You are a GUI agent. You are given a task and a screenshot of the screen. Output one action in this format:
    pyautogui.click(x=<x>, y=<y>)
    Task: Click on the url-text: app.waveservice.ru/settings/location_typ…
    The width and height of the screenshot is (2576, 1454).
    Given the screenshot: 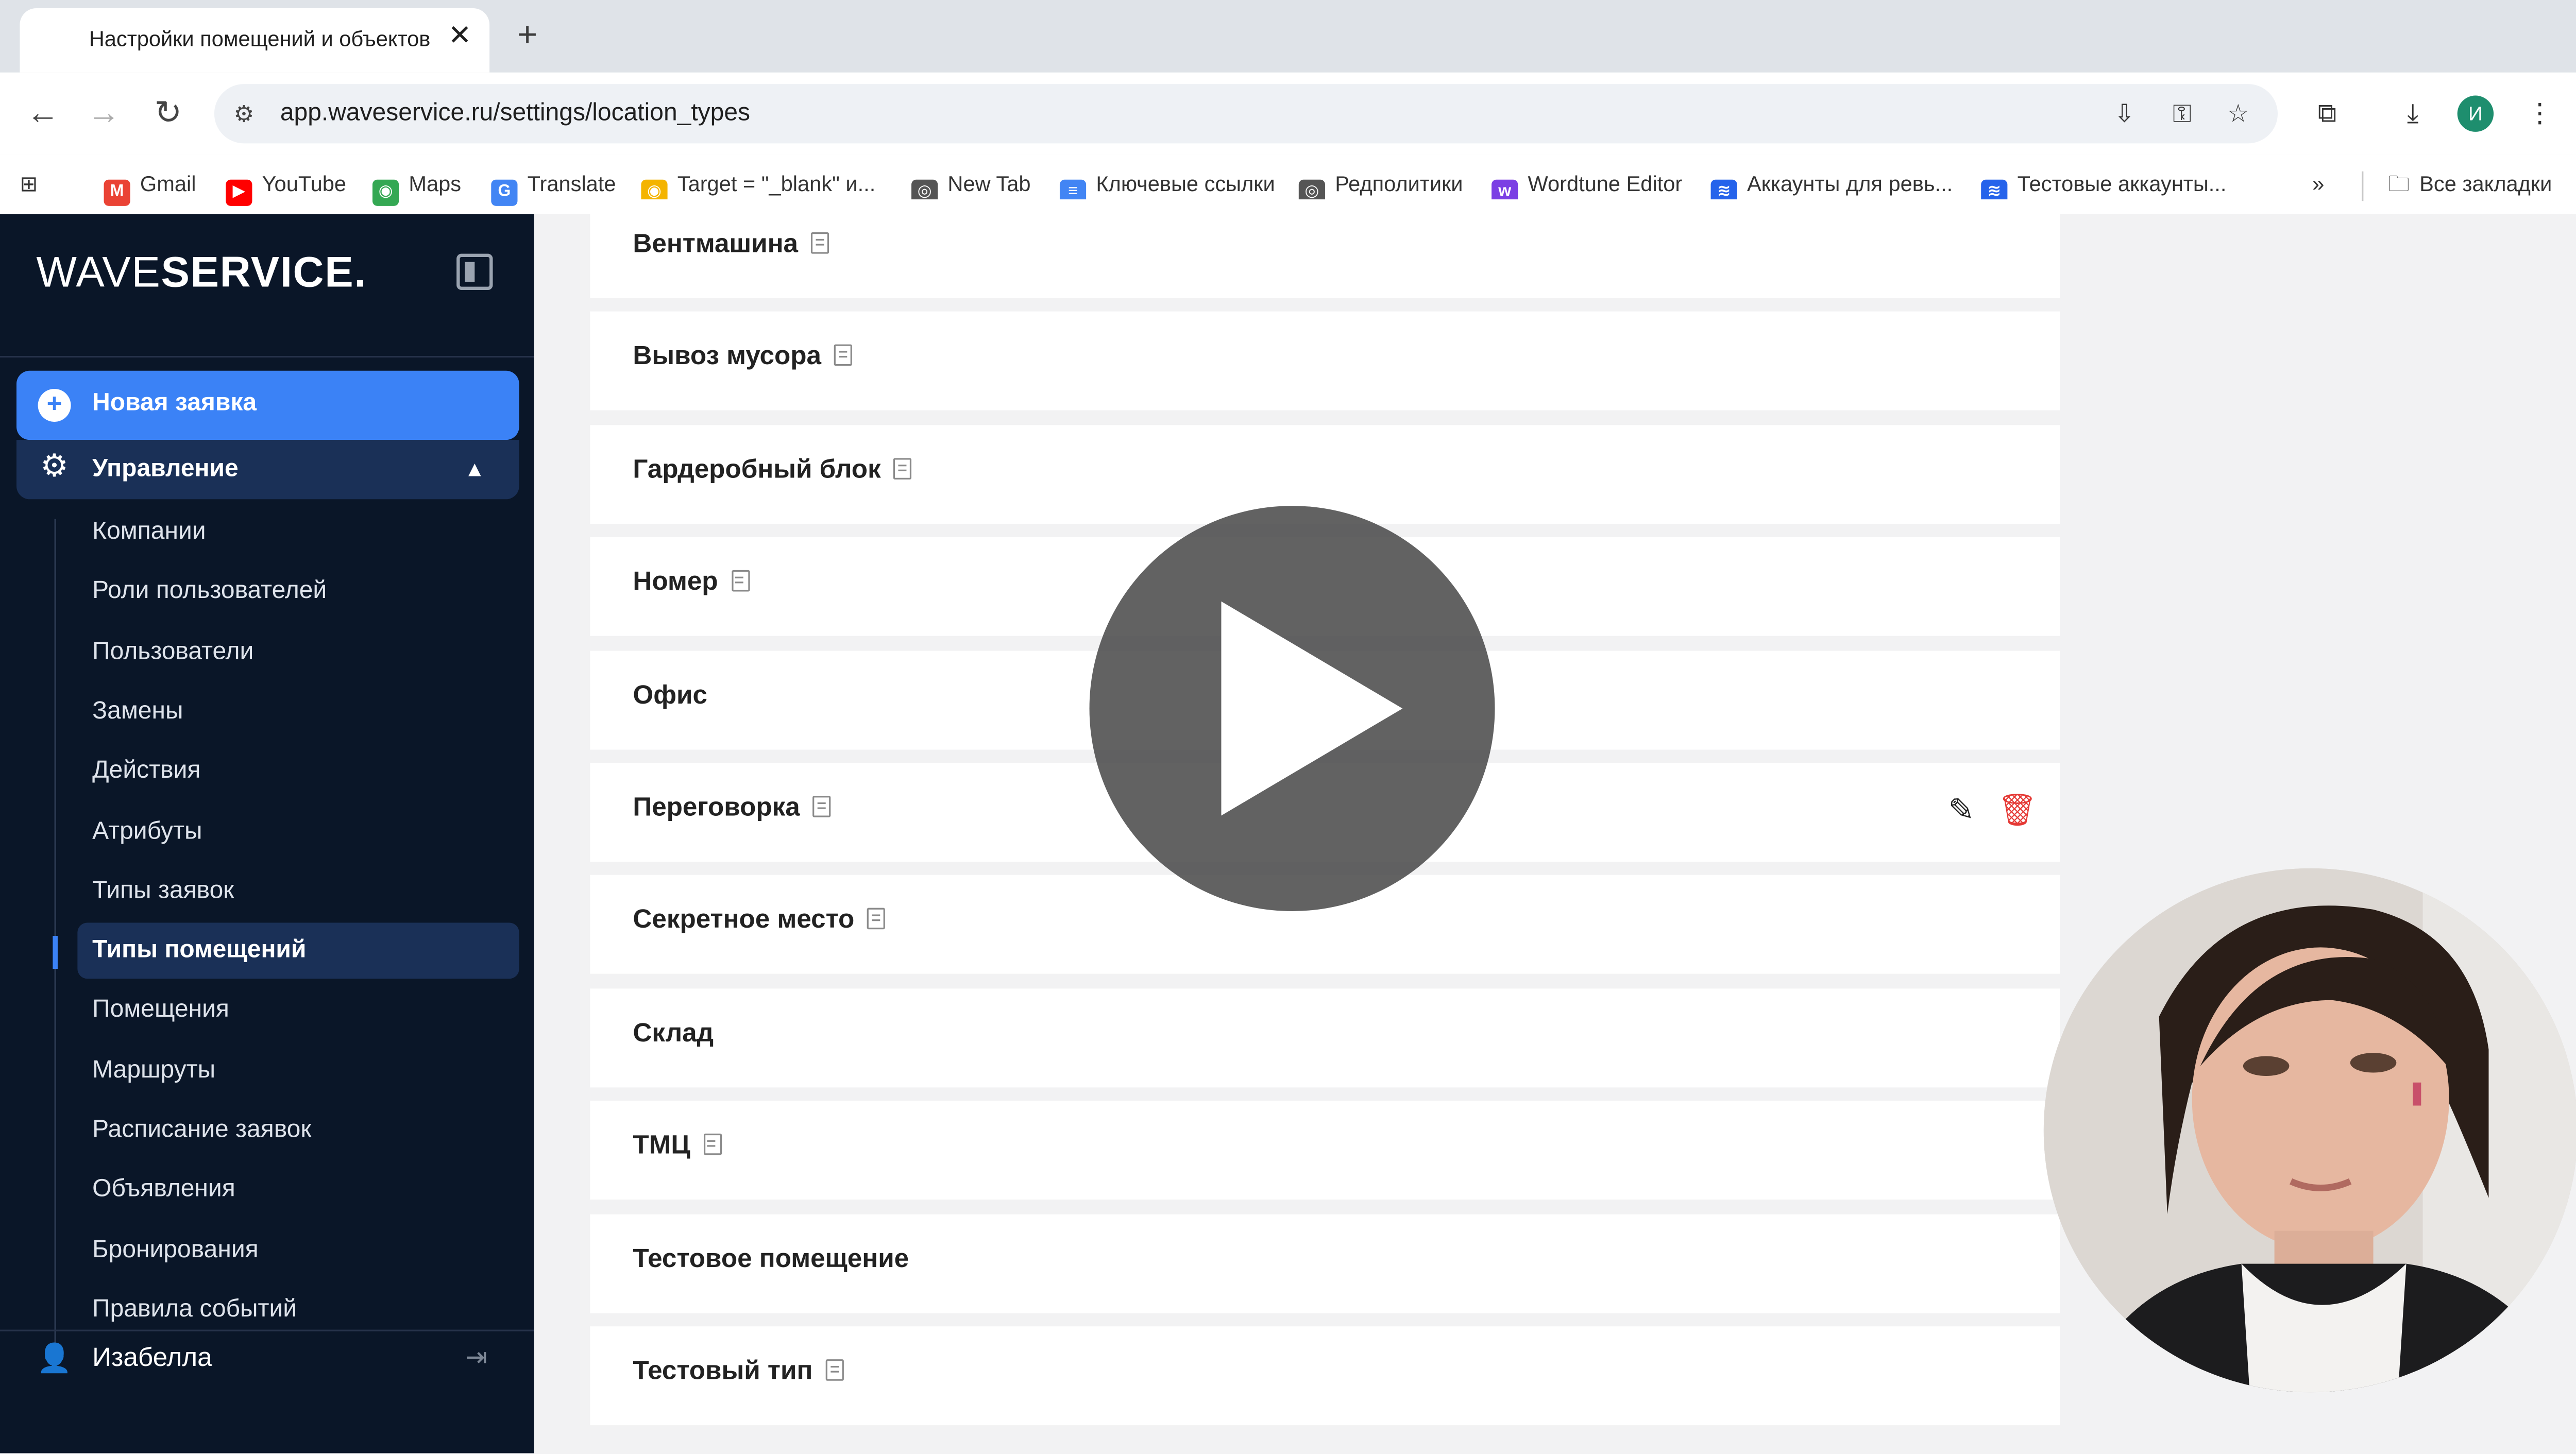 What is the action you would take?
    pyautogui.click(x=515, y=112)
    